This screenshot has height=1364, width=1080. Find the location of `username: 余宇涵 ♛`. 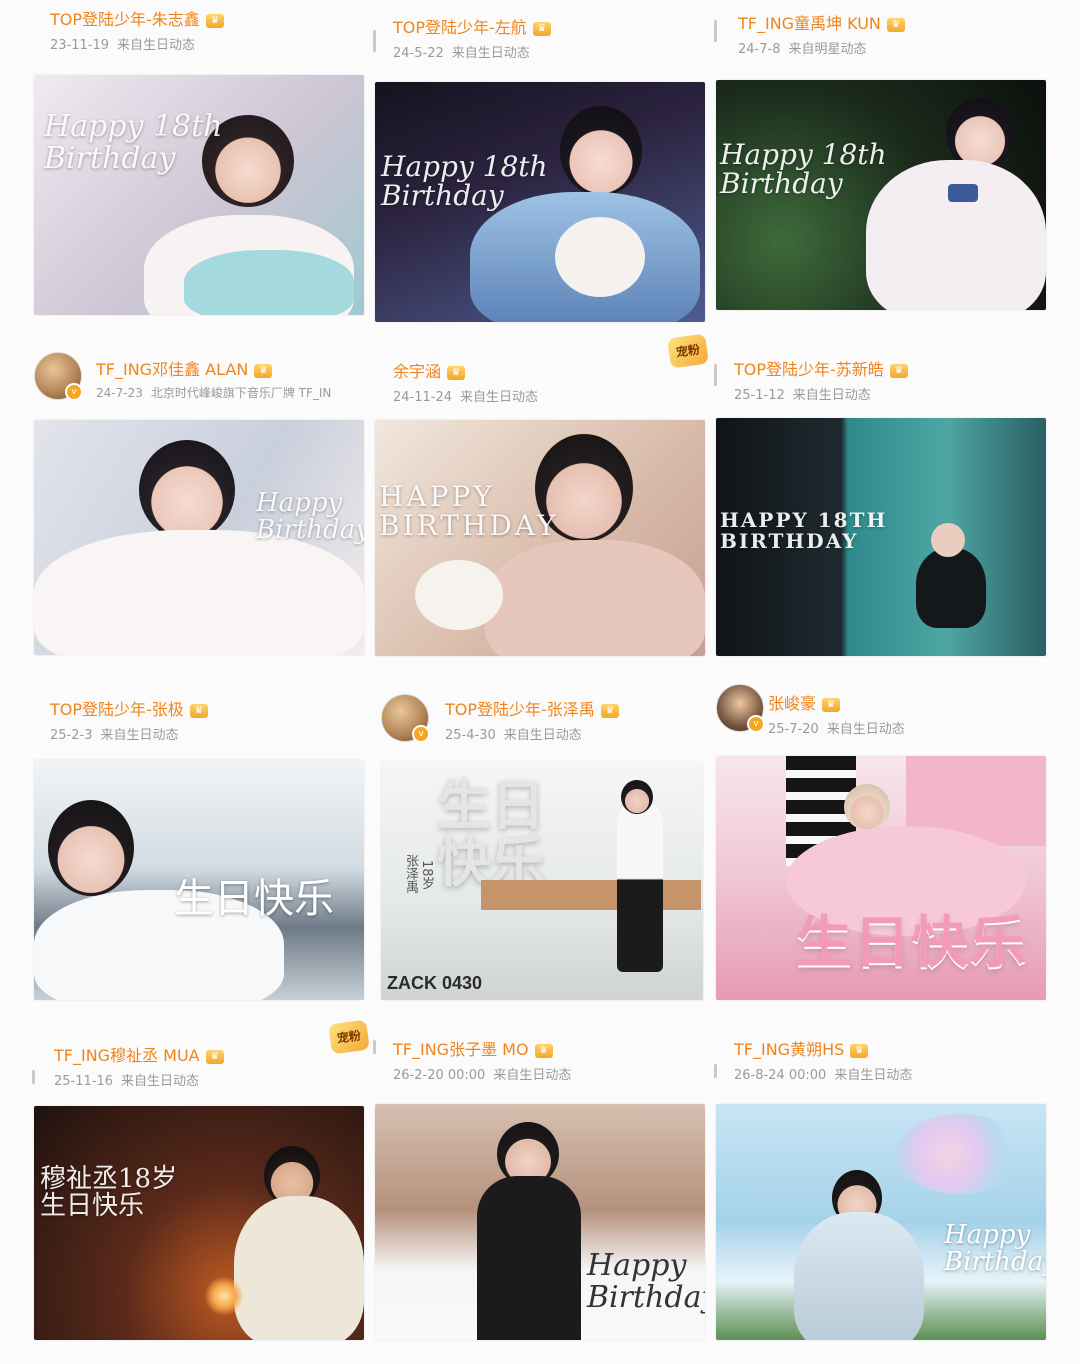

username: 余宇涵 ♛ is located at coordinates (429, 370).